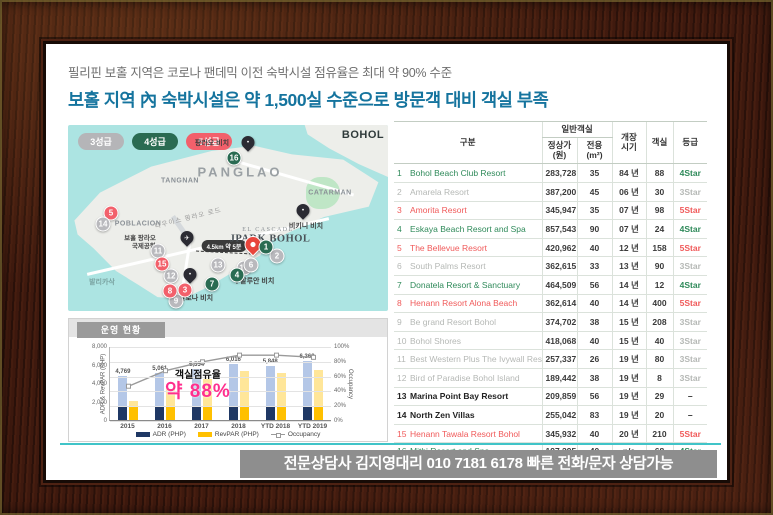  I want to click on table-row: 14 North Zen Villas 255,042 83 19 년 20–, so click(550, 415).